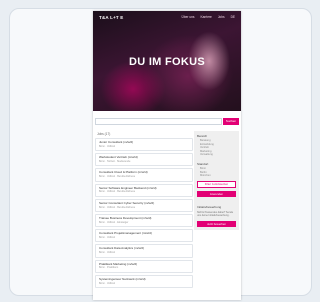 The image size is (320, 302). I want to click on nav-item-about: Über uns, so click(188, 17).